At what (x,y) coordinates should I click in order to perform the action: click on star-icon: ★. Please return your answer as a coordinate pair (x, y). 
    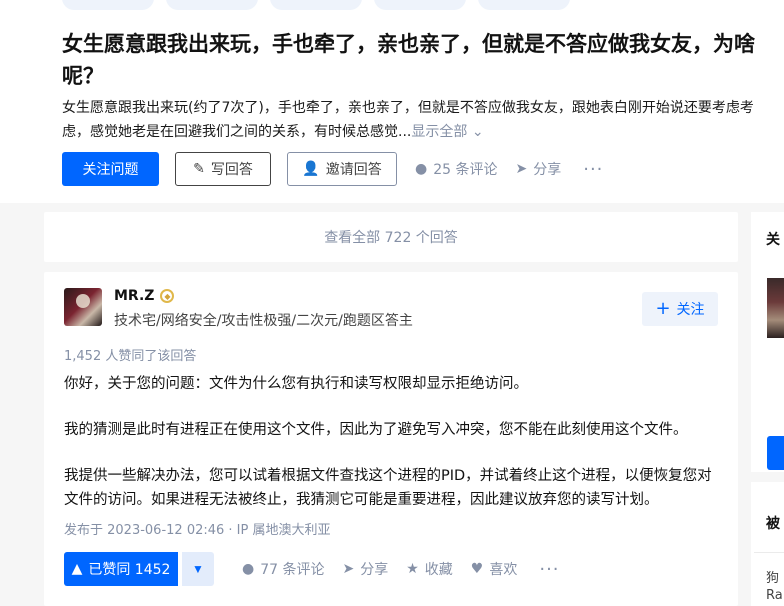
    Looking at the image, I should click on (412, 569).